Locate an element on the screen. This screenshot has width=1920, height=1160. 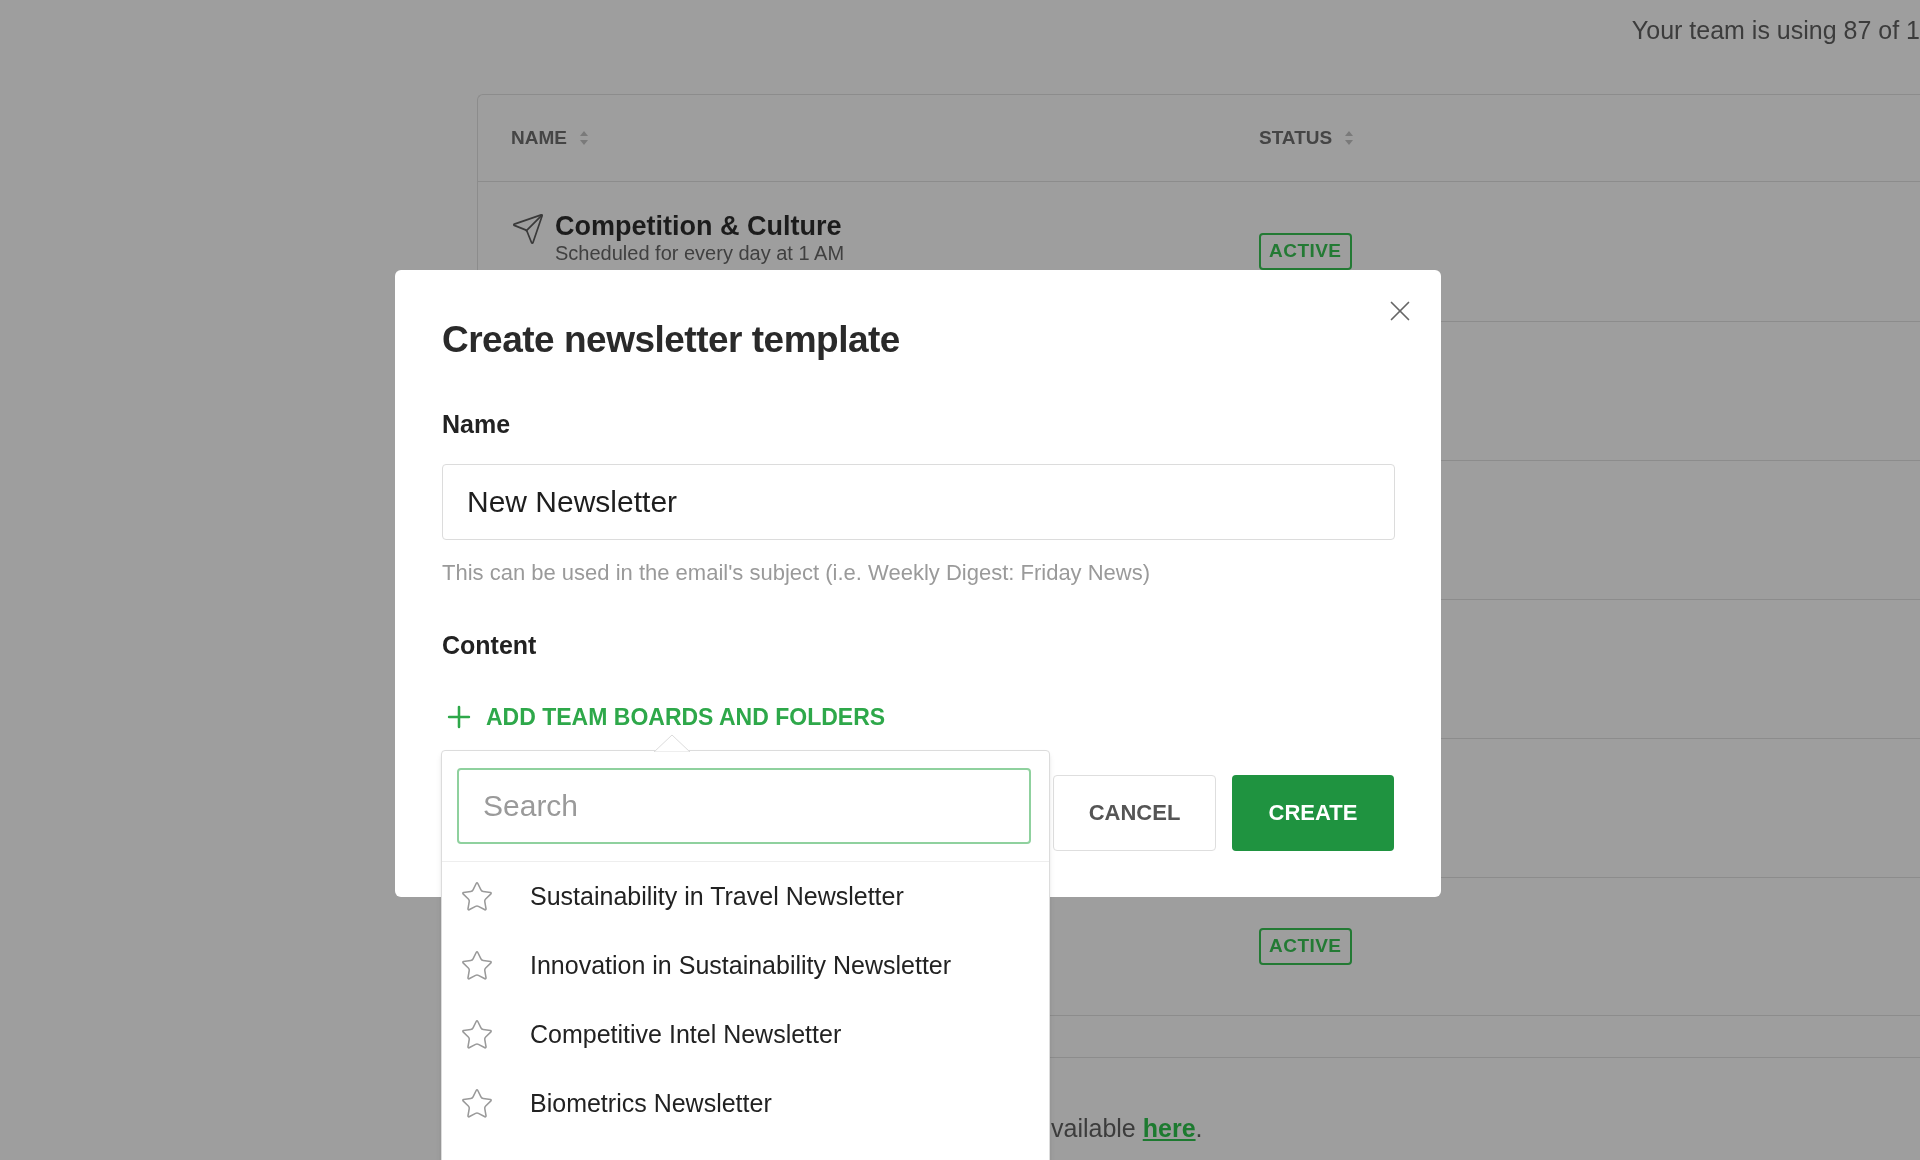
cancel-button: CANCEL is located at coordinates (1134, 812).